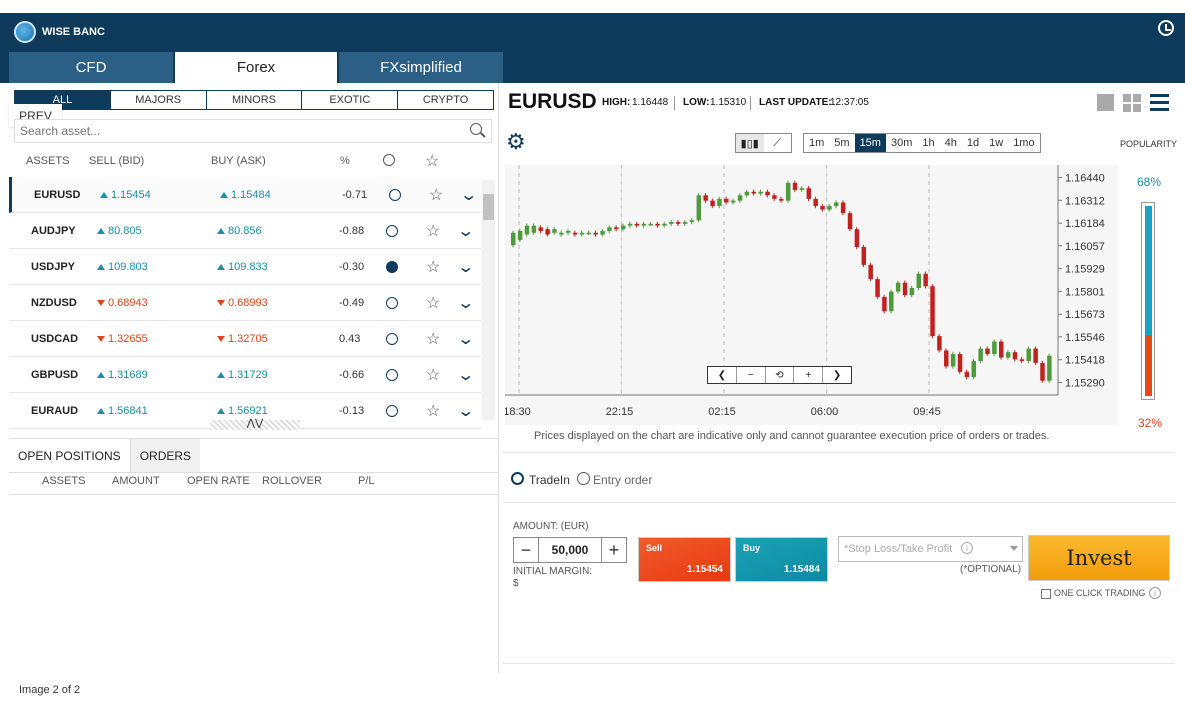  What do you see at coordinates (951, 143) in the screenshot?
I see `timeframe-4h: 4h` at bounding box center [951, 143].